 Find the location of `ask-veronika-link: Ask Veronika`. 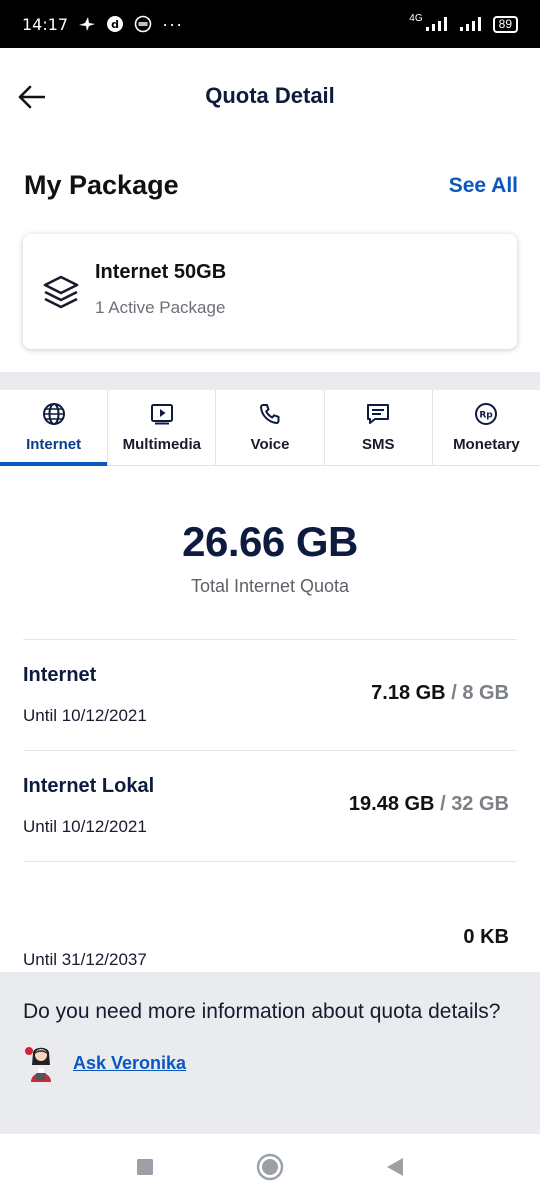

ask-veronika-link: Ask Veronika is located at coordinates (129, 1063).